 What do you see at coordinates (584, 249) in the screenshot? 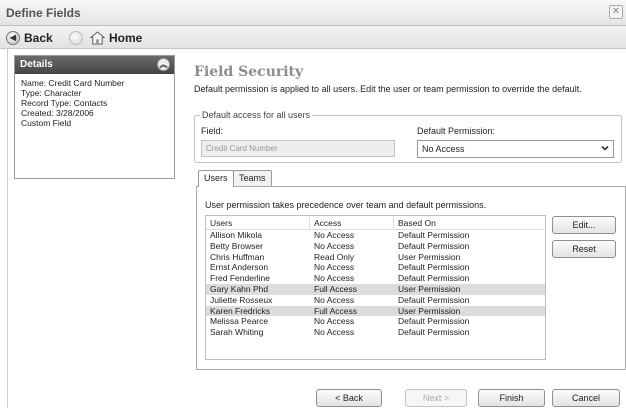
I see `reset-button: Reset` at bounding box center [584, 249].